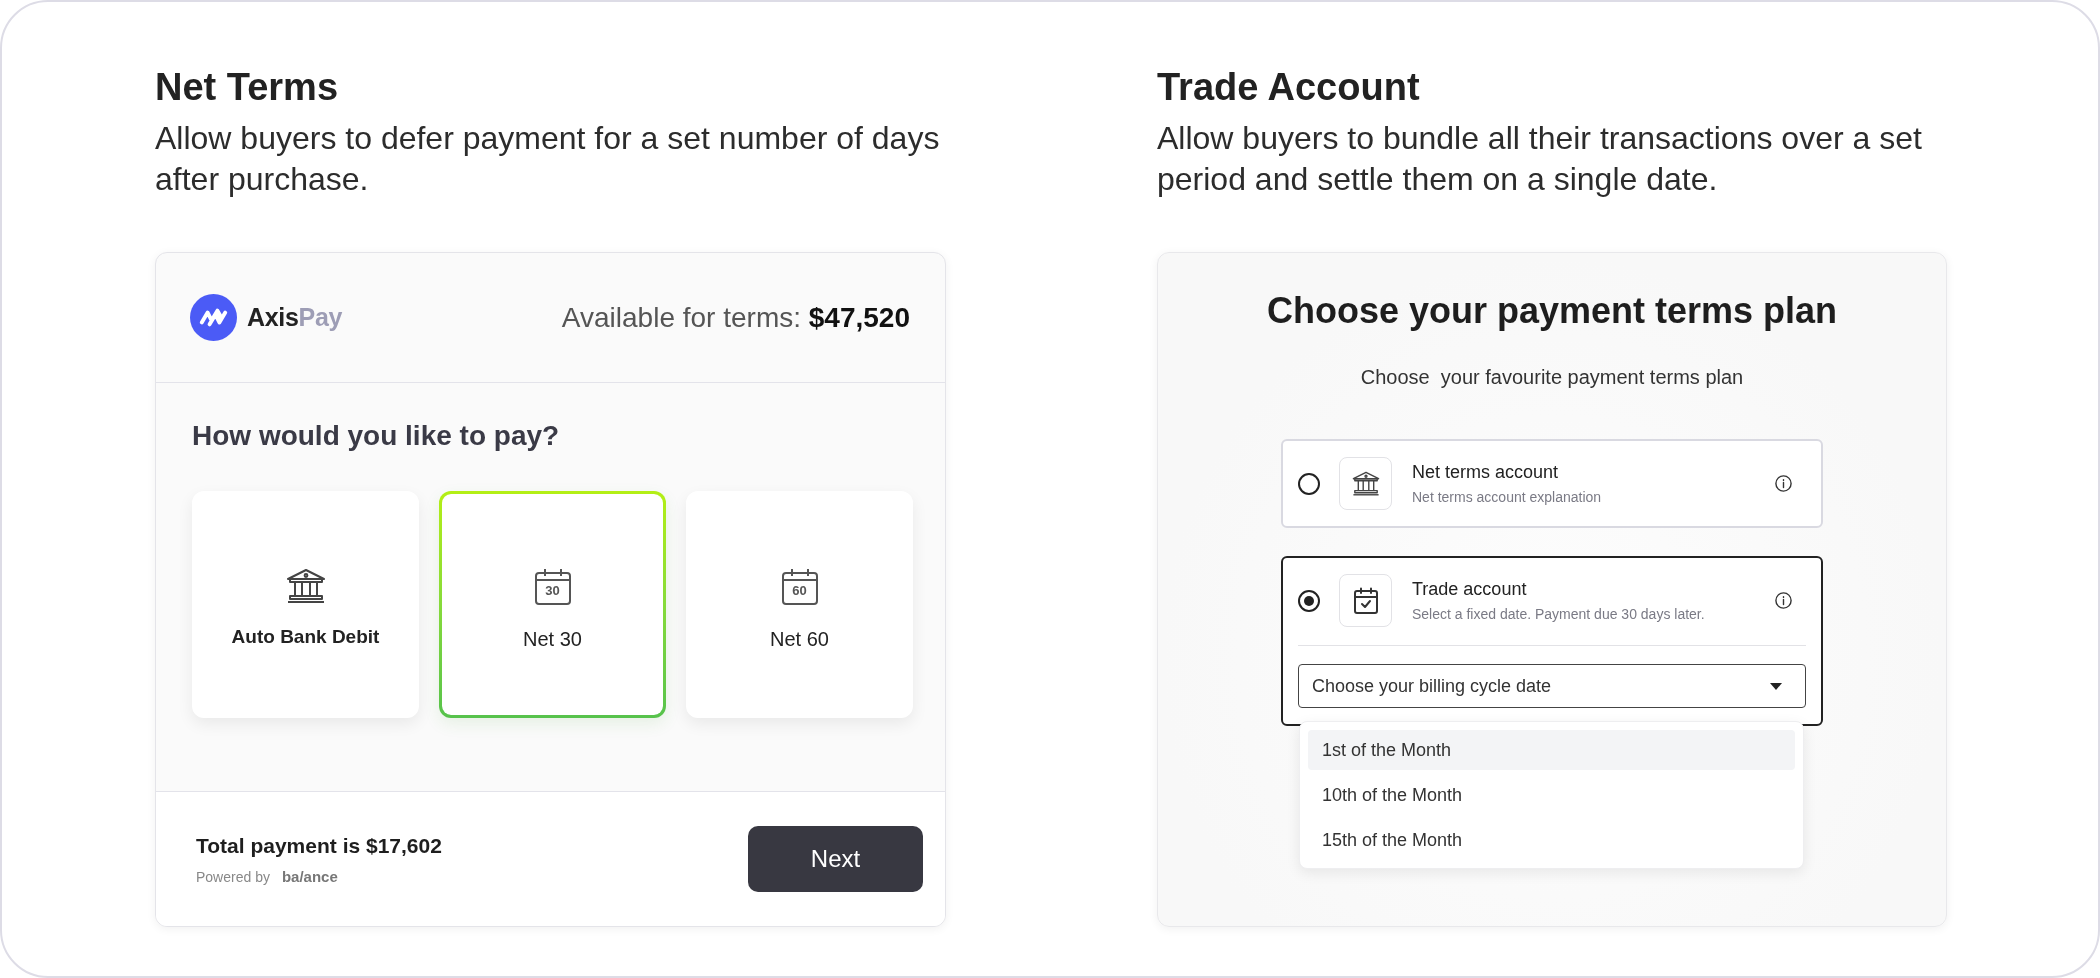 Image resolution: width=2100 pixels, height=978 pixels. I want to click on plan-description: Select a fixed date. Payment due 30 days later., so click(1558, 614).